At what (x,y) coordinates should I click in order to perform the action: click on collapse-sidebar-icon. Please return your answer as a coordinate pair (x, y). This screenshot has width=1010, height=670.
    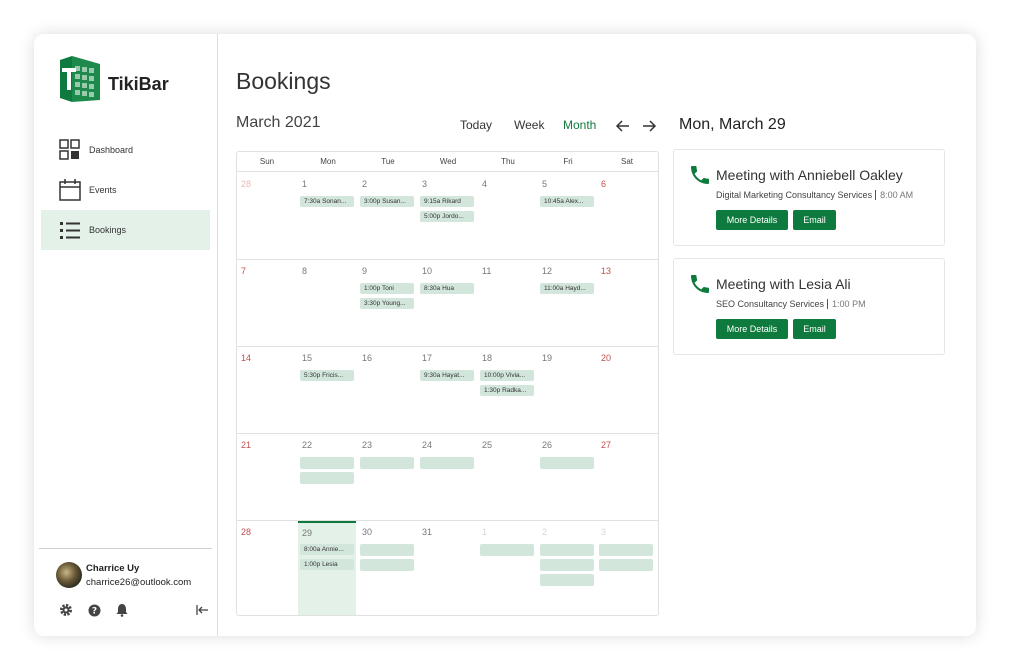
    Looking at the image, I should click on (202, 610).